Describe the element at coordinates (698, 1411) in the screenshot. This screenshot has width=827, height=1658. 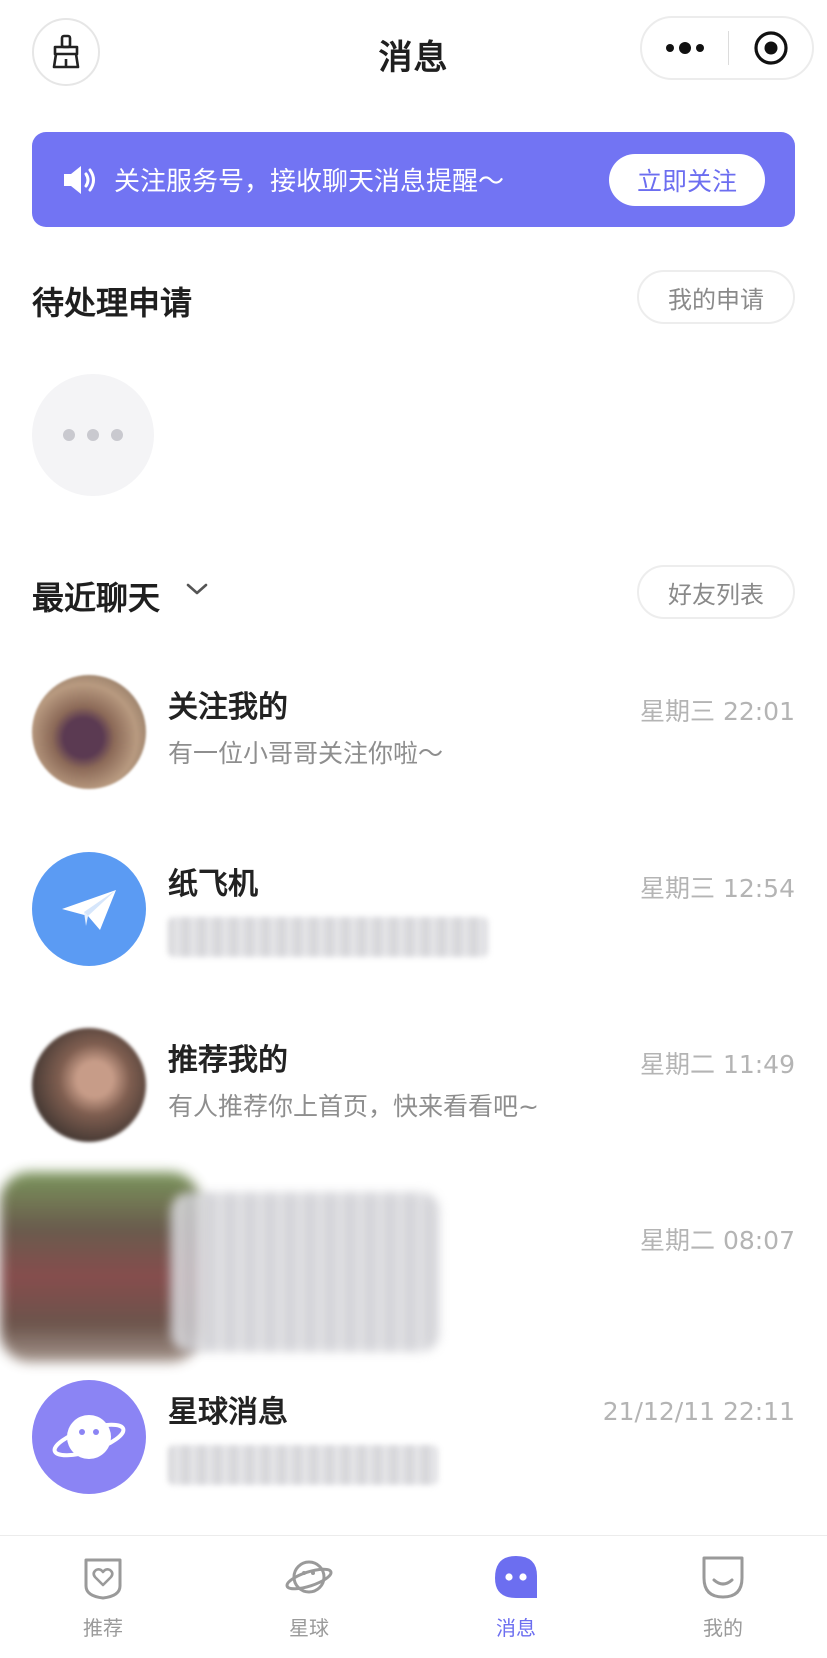
I see `chat-time: 21/12/11 22:11` at that location.